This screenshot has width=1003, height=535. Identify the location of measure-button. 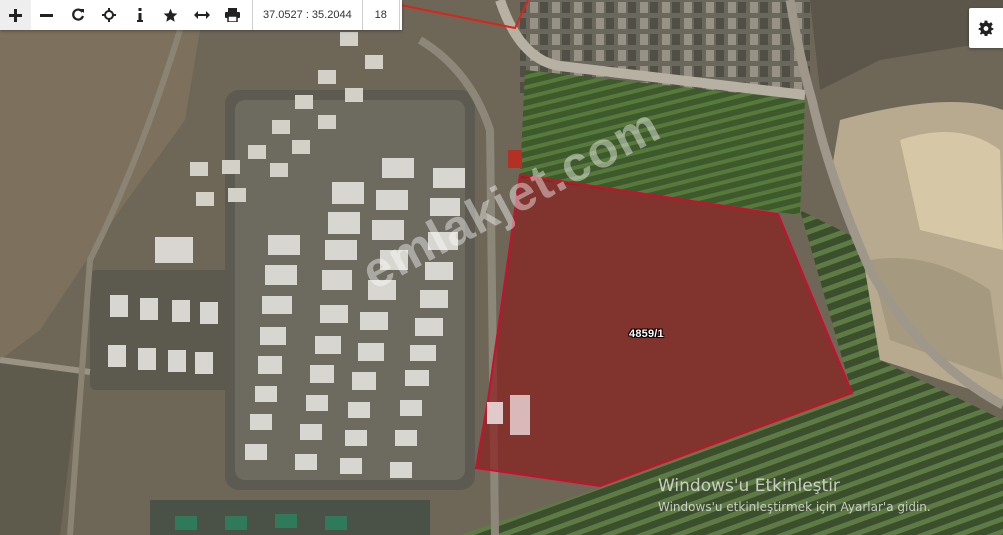
(201, 15).